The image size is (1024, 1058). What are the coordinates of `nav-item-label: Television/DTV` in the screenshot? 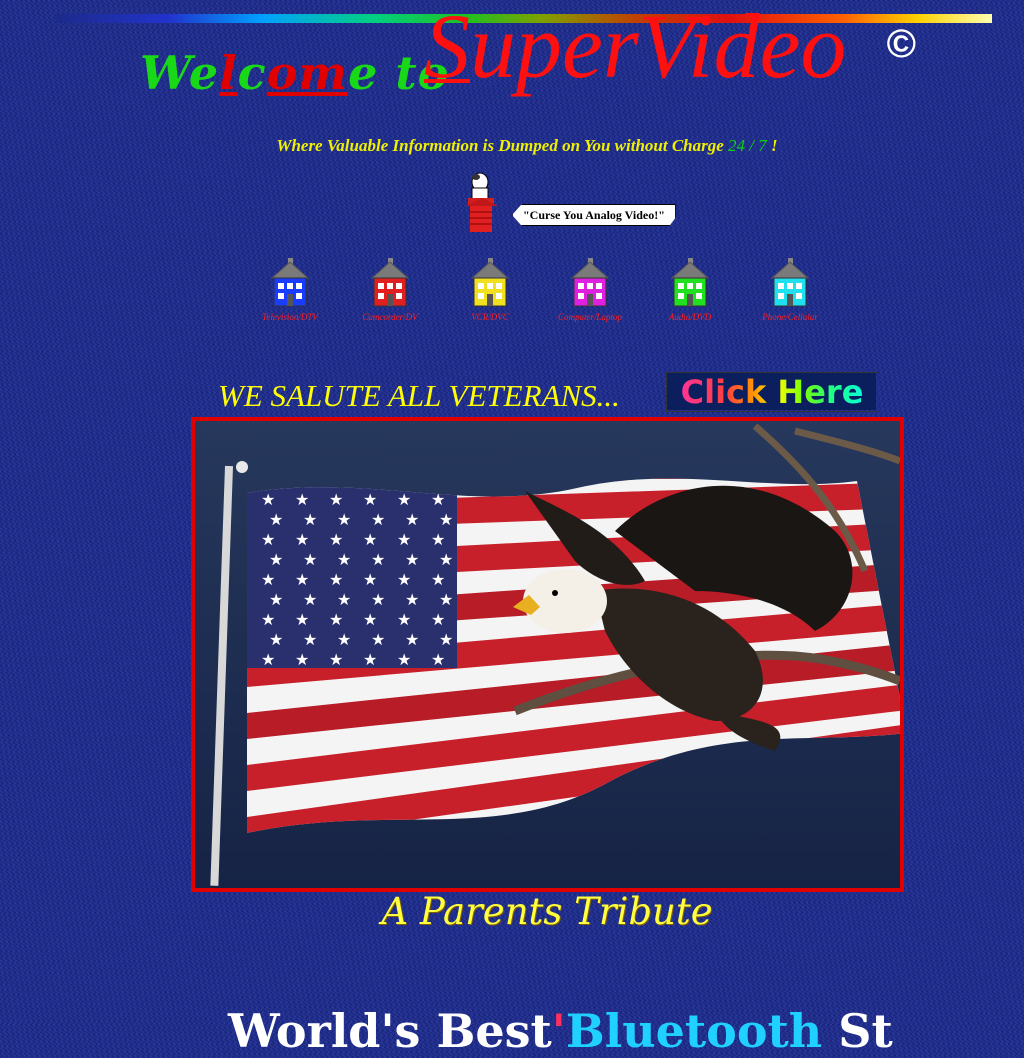 It's located at (290, 317).